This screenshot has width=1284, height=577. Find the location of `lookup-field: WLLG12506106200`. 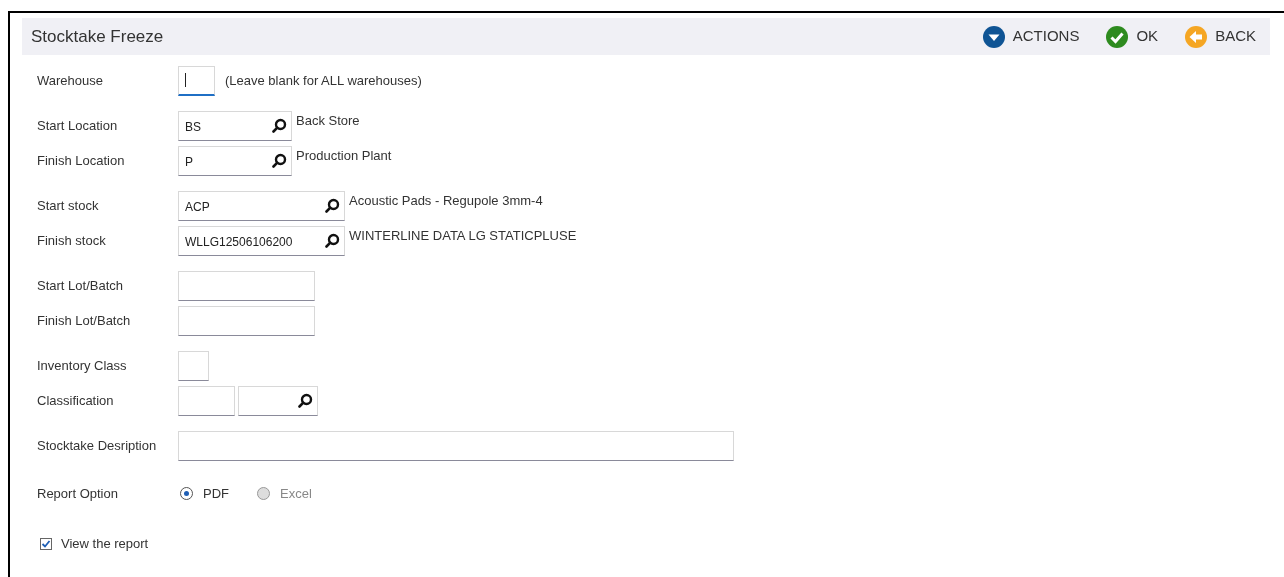

lookup-field: WLLG12506106200 is located at coordinates (261, 240).